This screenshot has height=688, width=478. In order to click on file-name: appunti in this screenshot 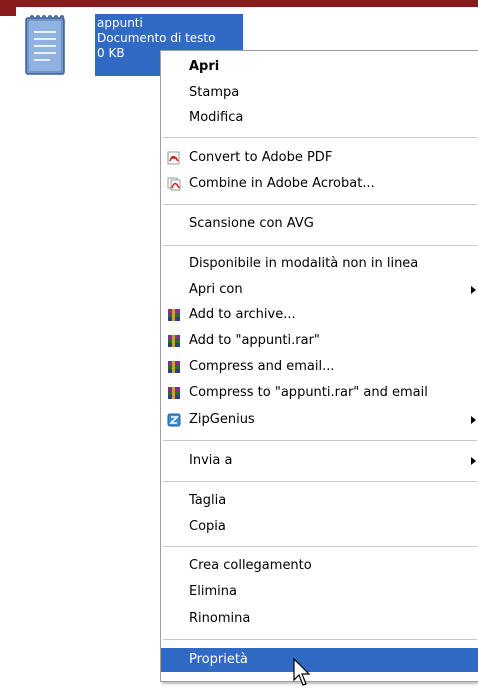, I will do `click(120, 23)`.